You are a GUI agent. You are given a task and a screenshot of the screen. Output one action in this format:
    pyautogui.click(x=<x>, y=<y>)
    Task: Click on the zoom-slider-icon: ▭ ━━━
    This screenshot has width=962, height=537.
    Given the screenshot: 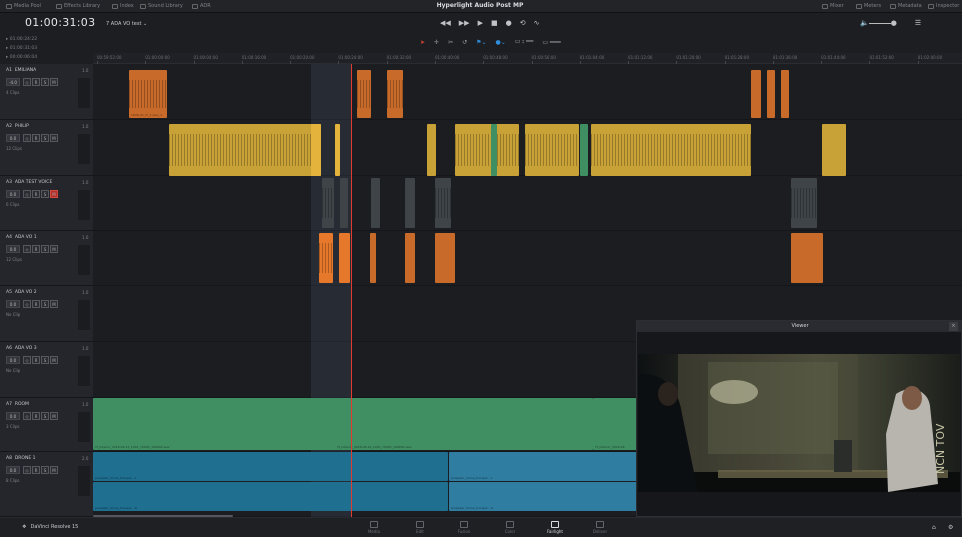 What is the action you would take?
    pyautogui.click(x=551, y=42)
    